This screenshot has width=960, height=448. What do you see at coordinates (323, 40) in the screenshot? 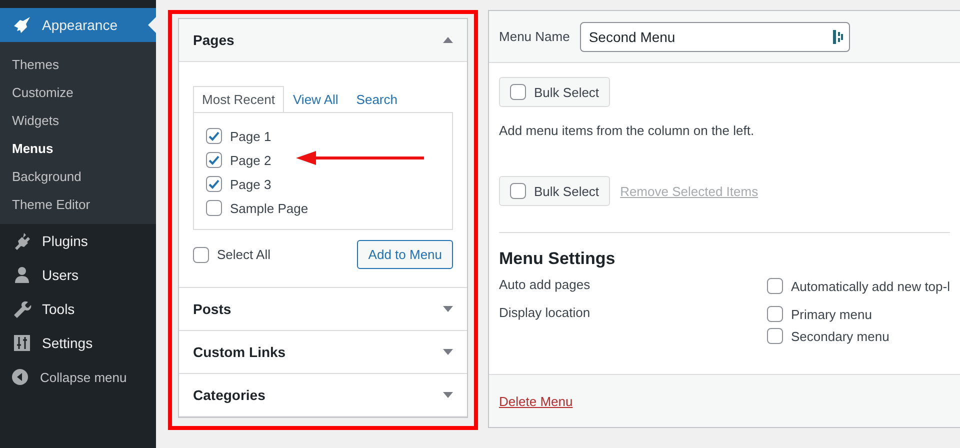
I see `accordion-header: Pages` at bounding box center [323, 40].